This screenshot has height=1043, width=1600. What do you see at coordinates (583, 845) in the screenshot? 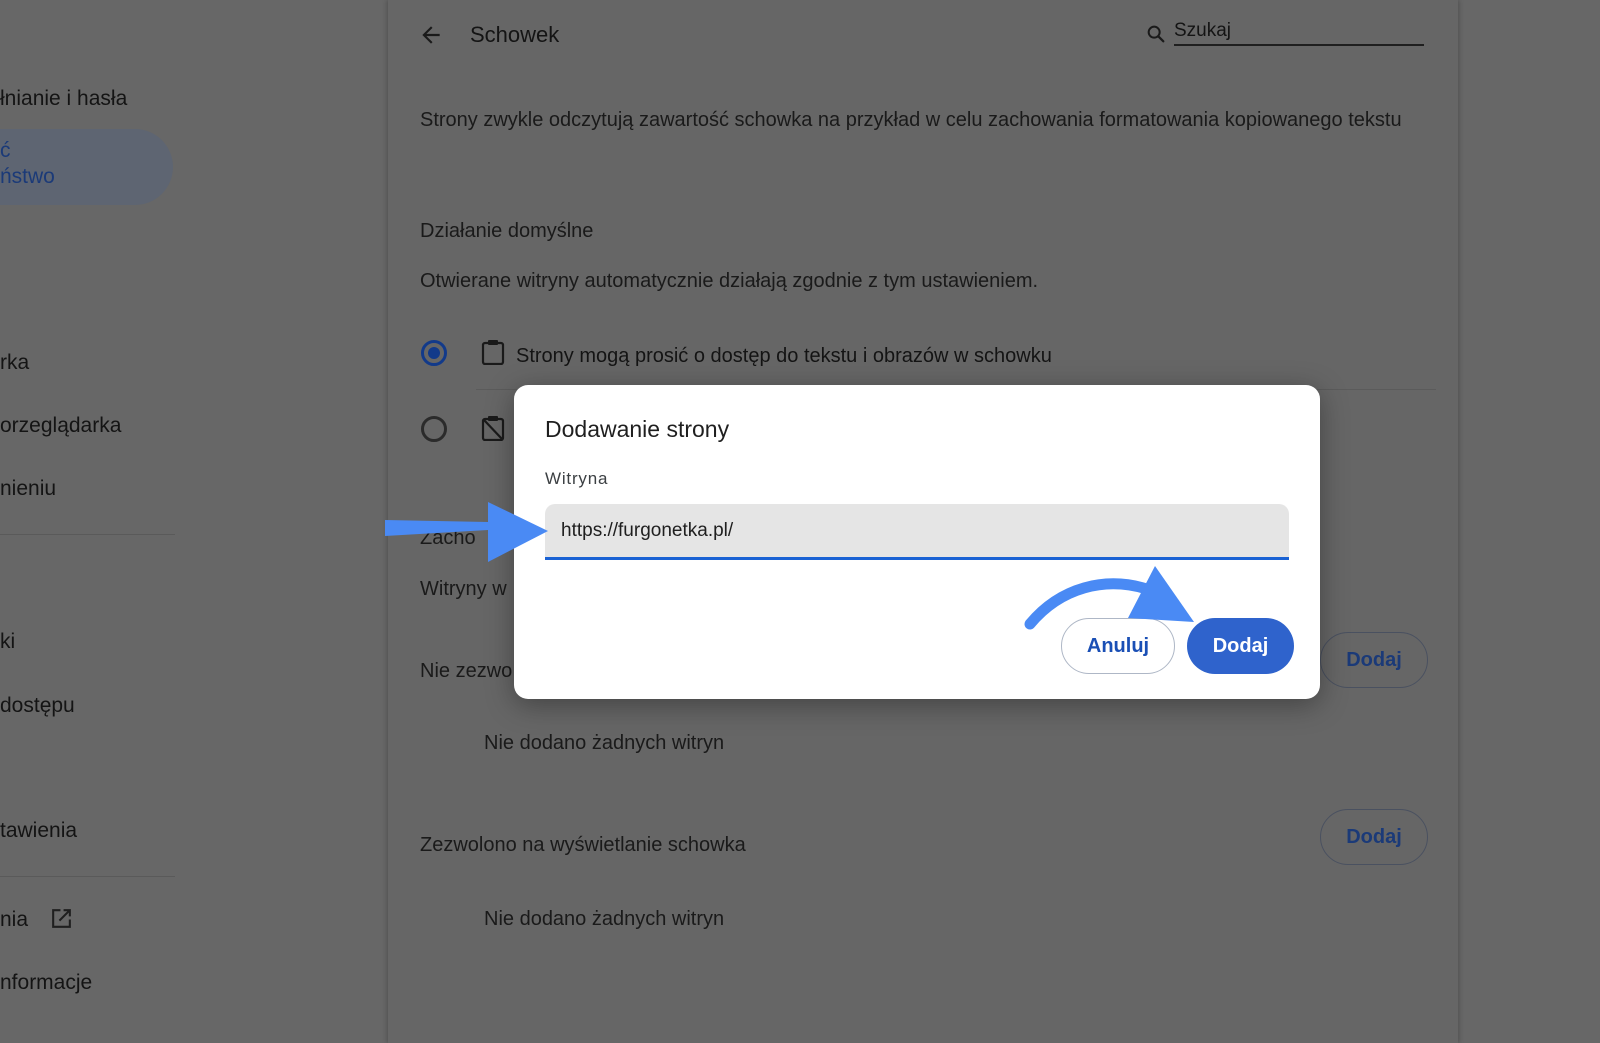
I see `allowed-heading: Zezwolono na wyświetlanie schowka` at bounding box center [583, 845].